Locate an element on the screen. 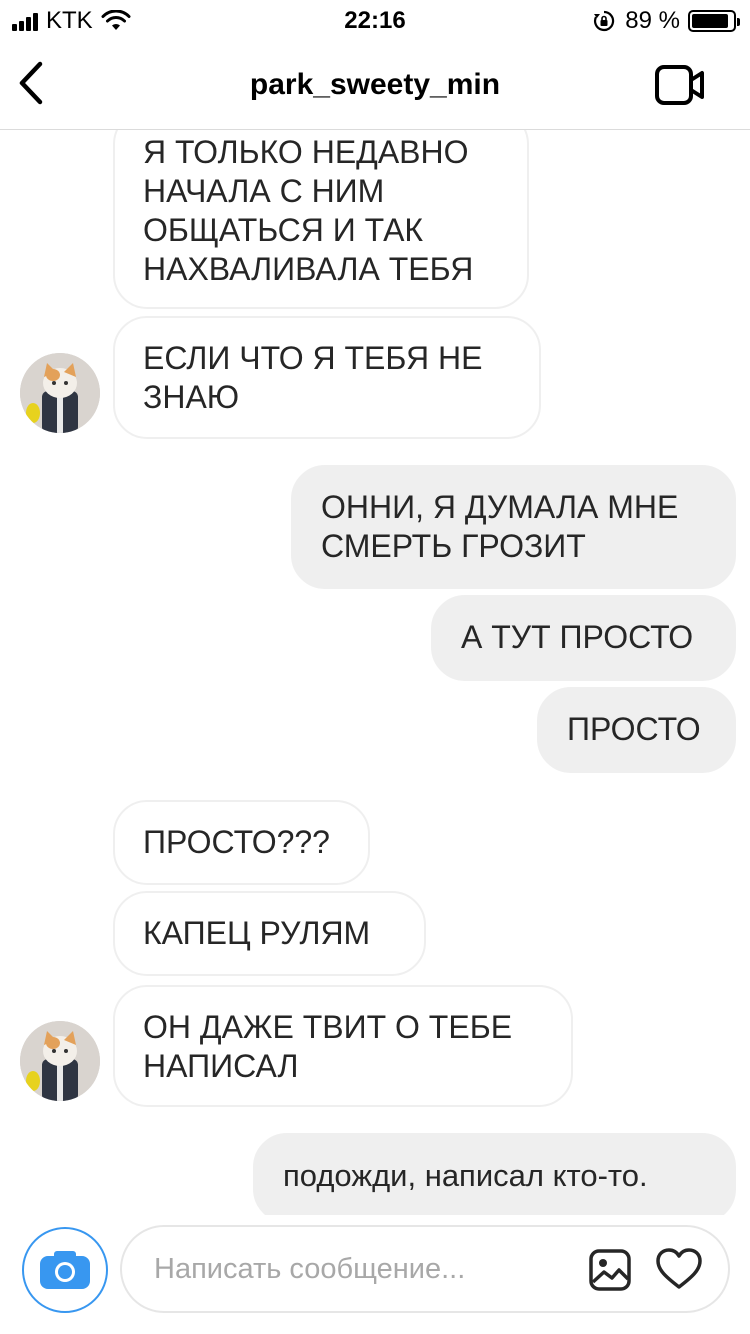  message-input is located at coordinates (364, 1269).